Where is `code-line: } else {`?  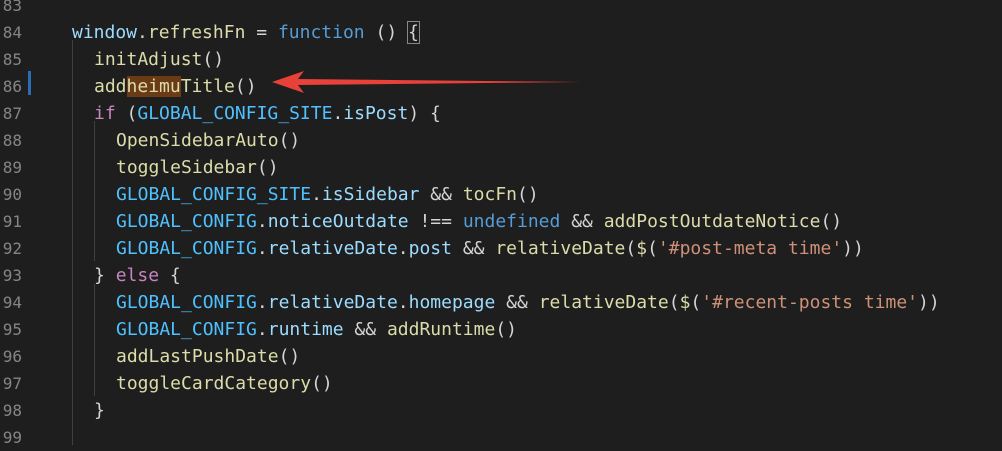 code-line: } else { is located at coordinates (137, 275).